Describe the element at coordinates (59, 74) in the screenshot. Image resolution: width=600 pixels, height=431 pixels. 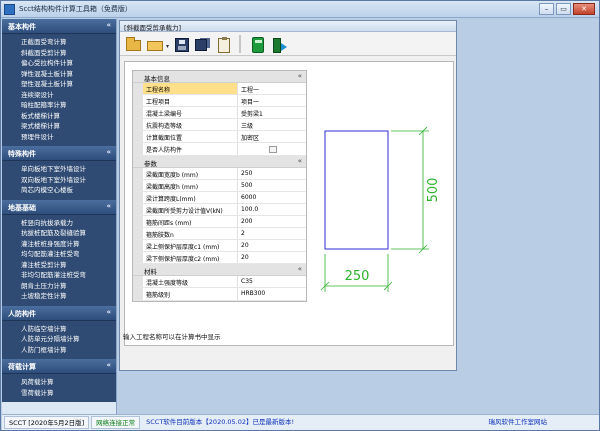
I see `nav-item: 弹性混凝土板计算` at that location.